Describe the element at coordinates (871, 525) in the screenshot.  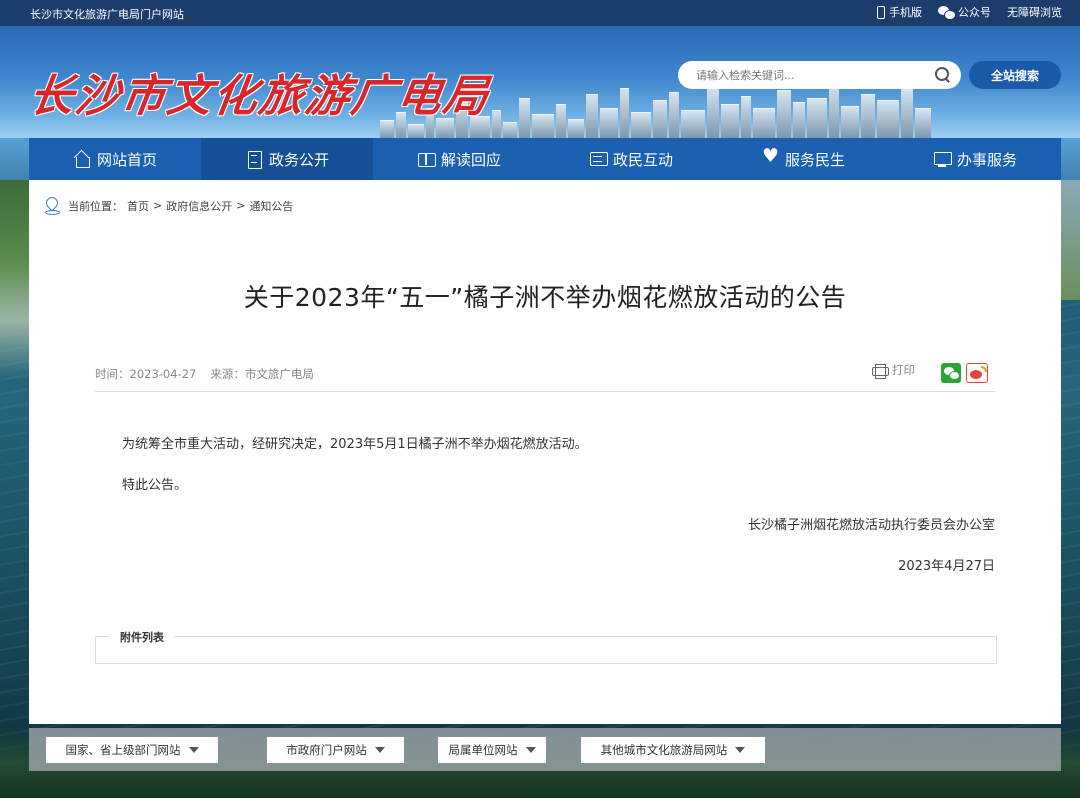
I see `article-signature: 长沙橘子洲烟花燃放活动执行委员会办公室` at that location.